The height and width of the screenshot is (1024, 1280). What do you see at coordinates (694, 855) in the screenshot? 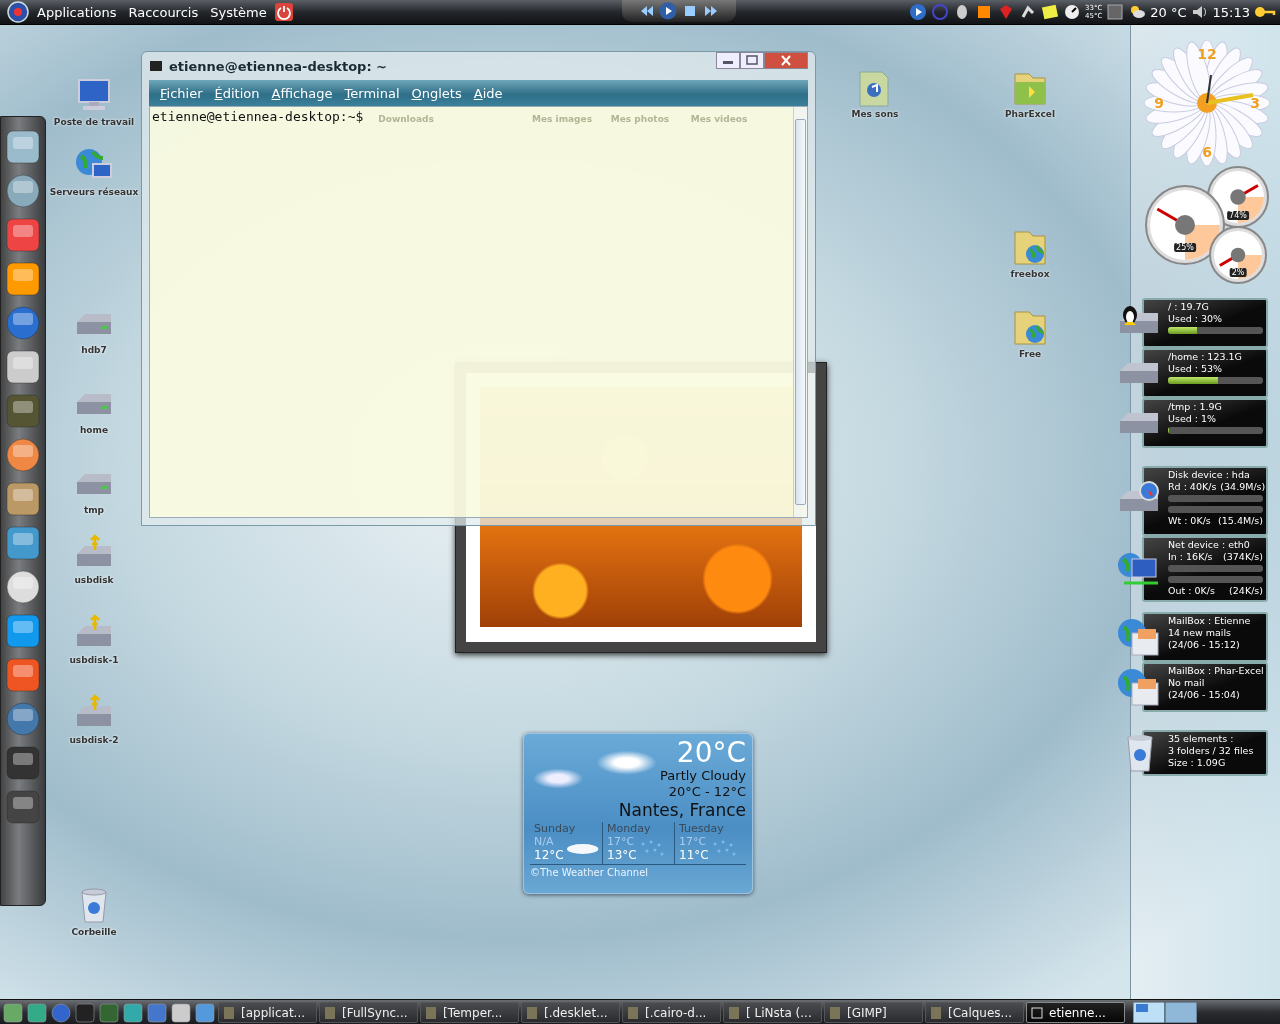
I see `forecast-low: 11°C` at bounding box center [694, 855].